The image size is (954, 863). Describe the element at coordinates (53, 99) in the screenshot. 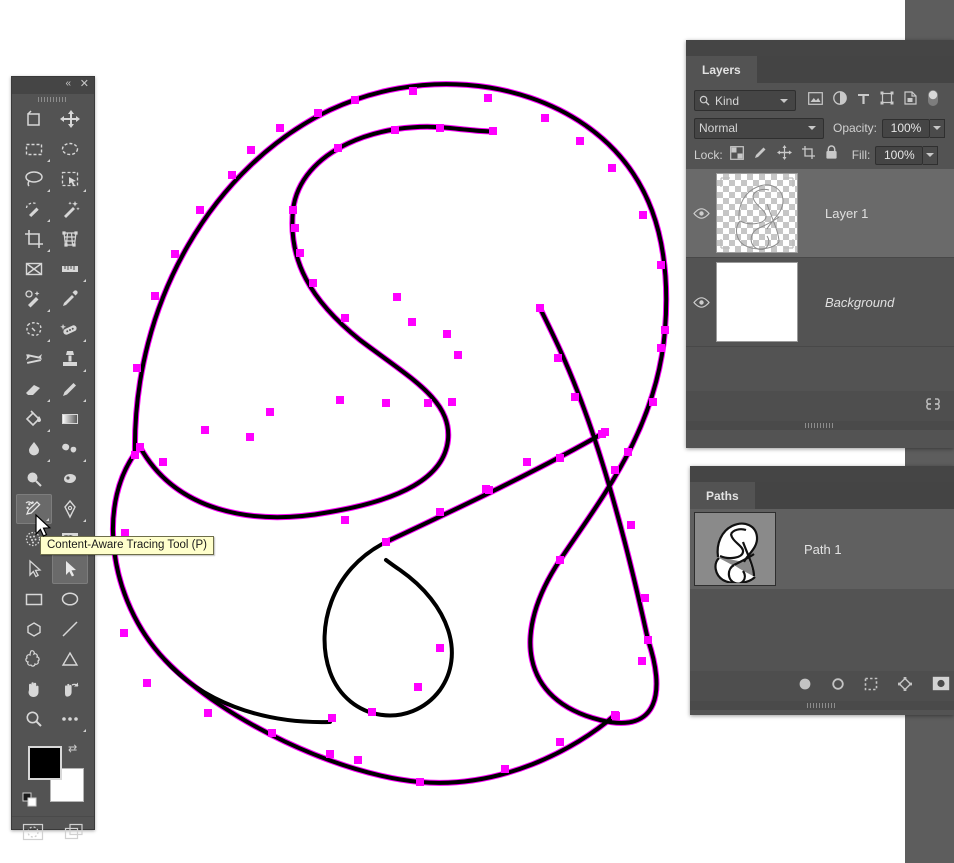

I see `toolbar-drag-handle` at that location.